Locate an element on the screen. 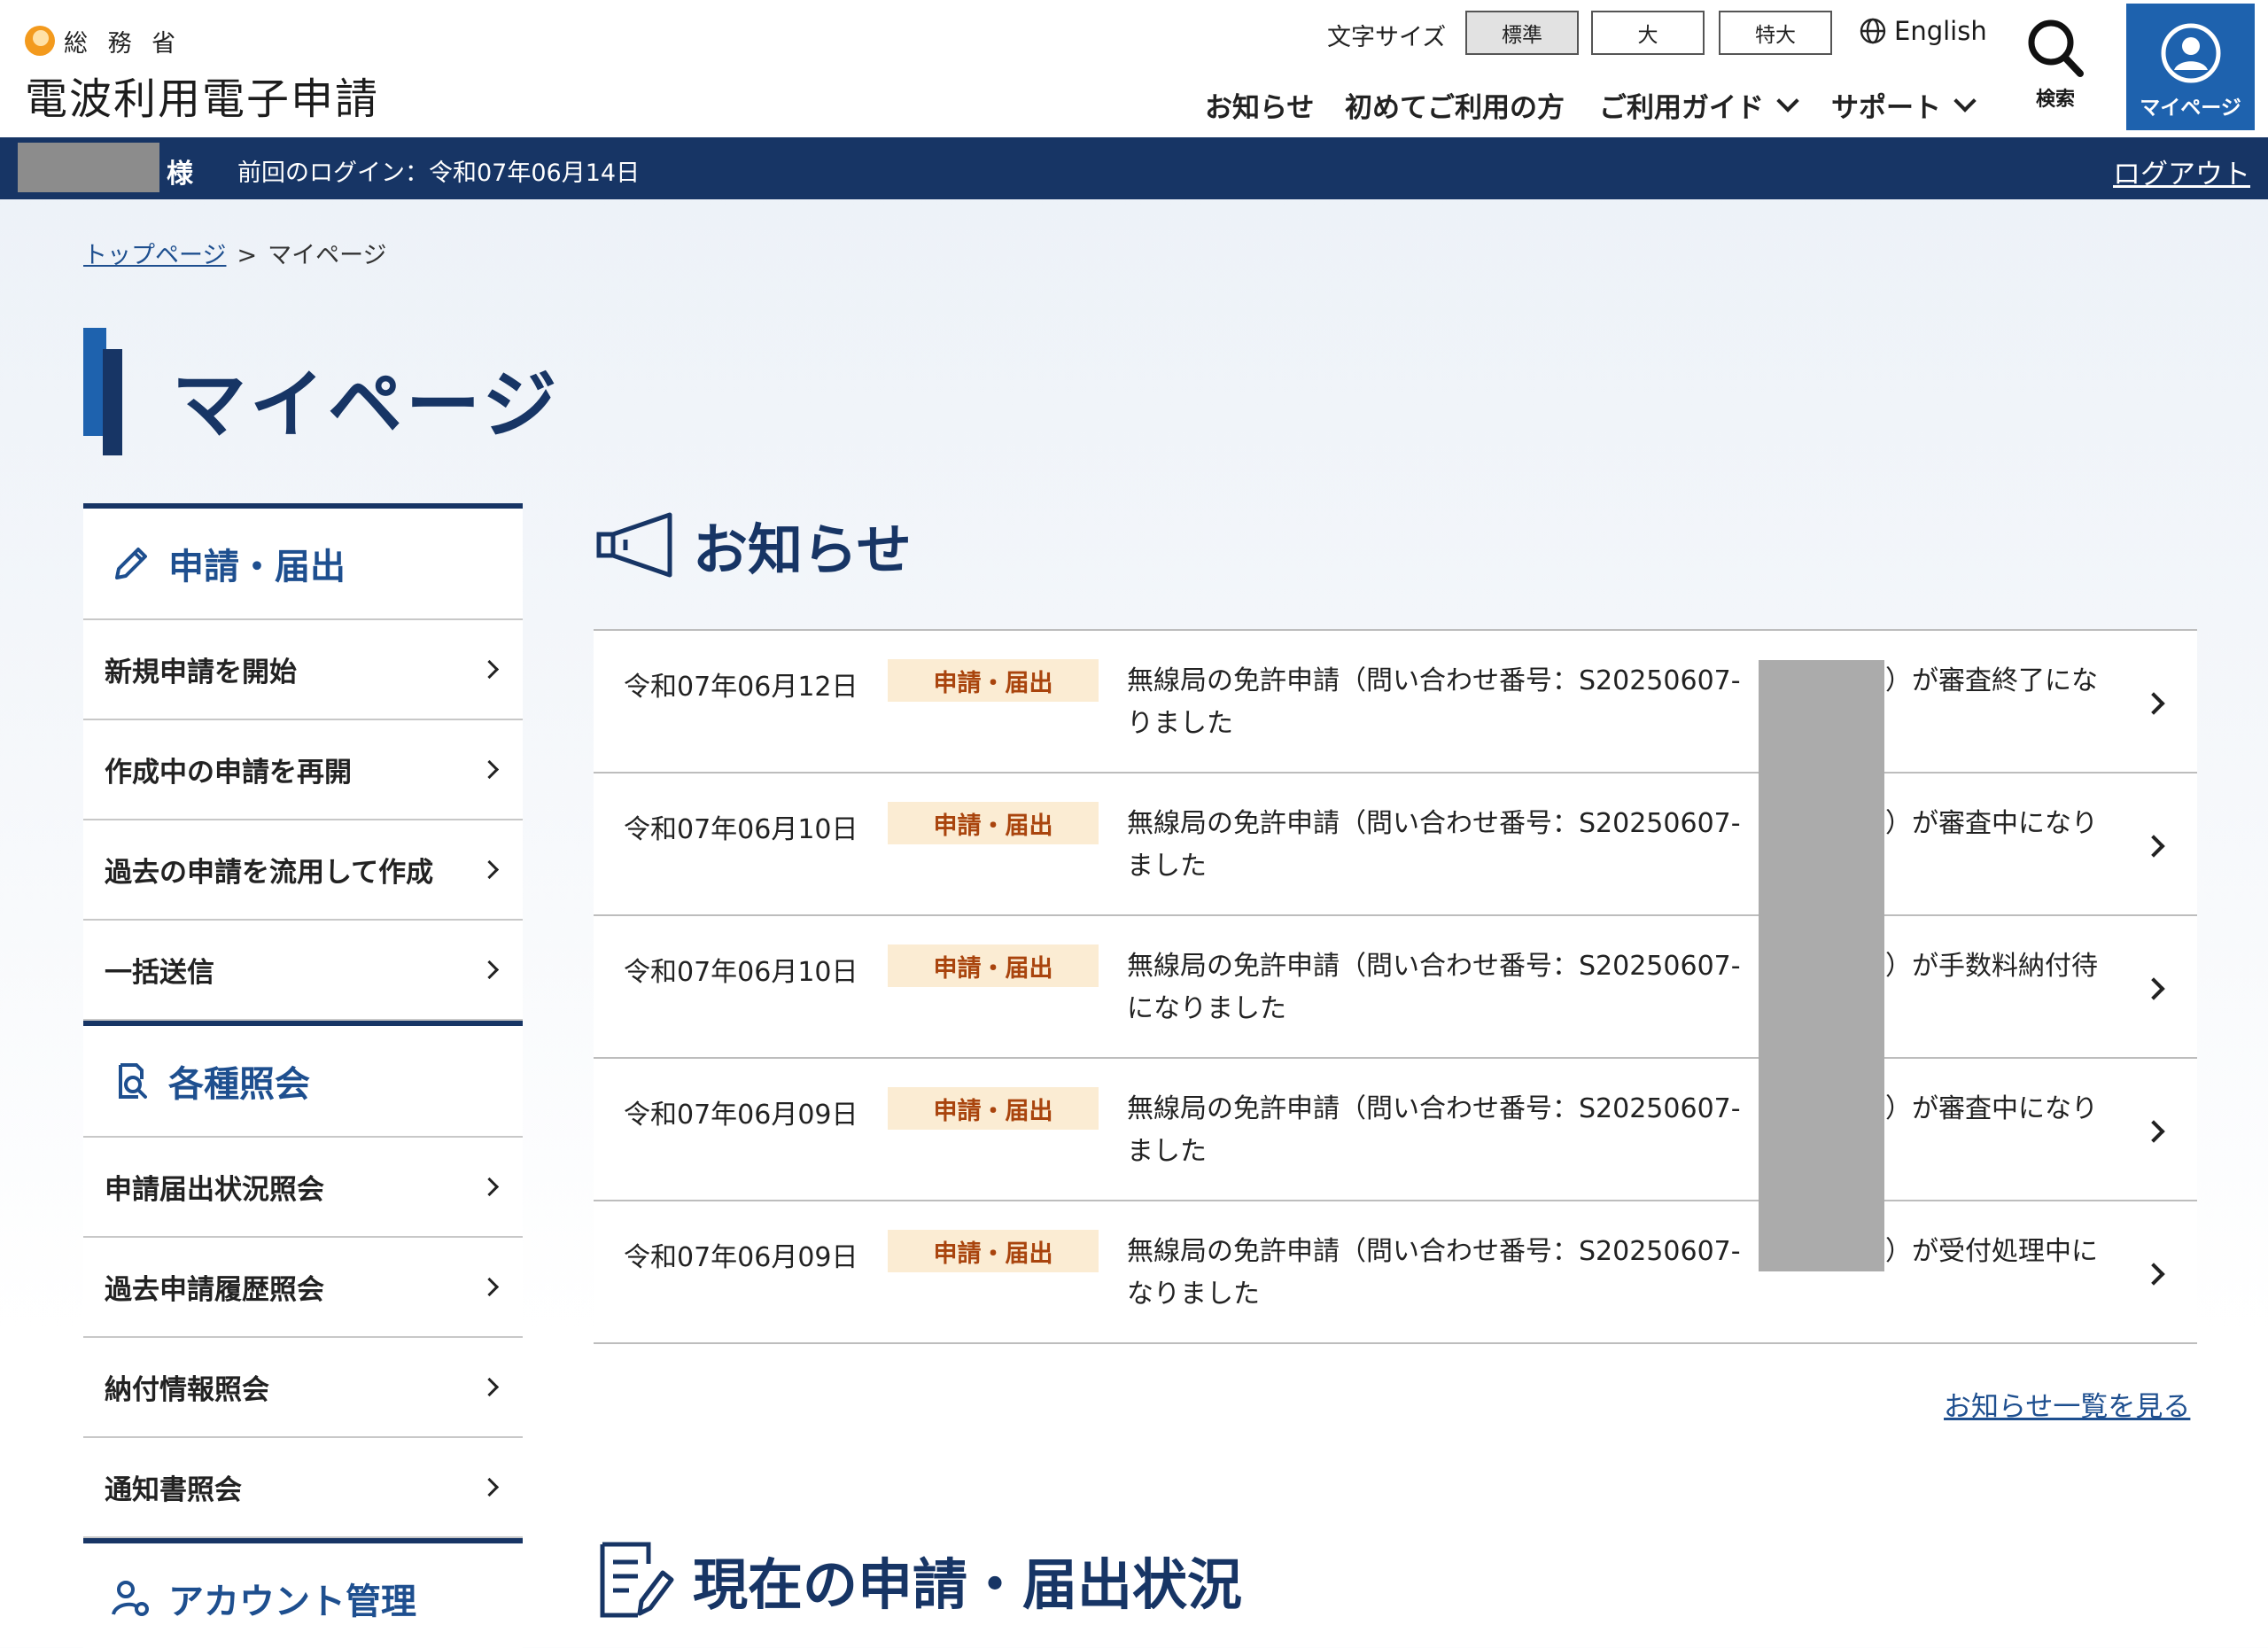 This screenshot has height=1648, width=2268. sidebar-section-title: 各種照会 is located at coordinates (239, 1084).